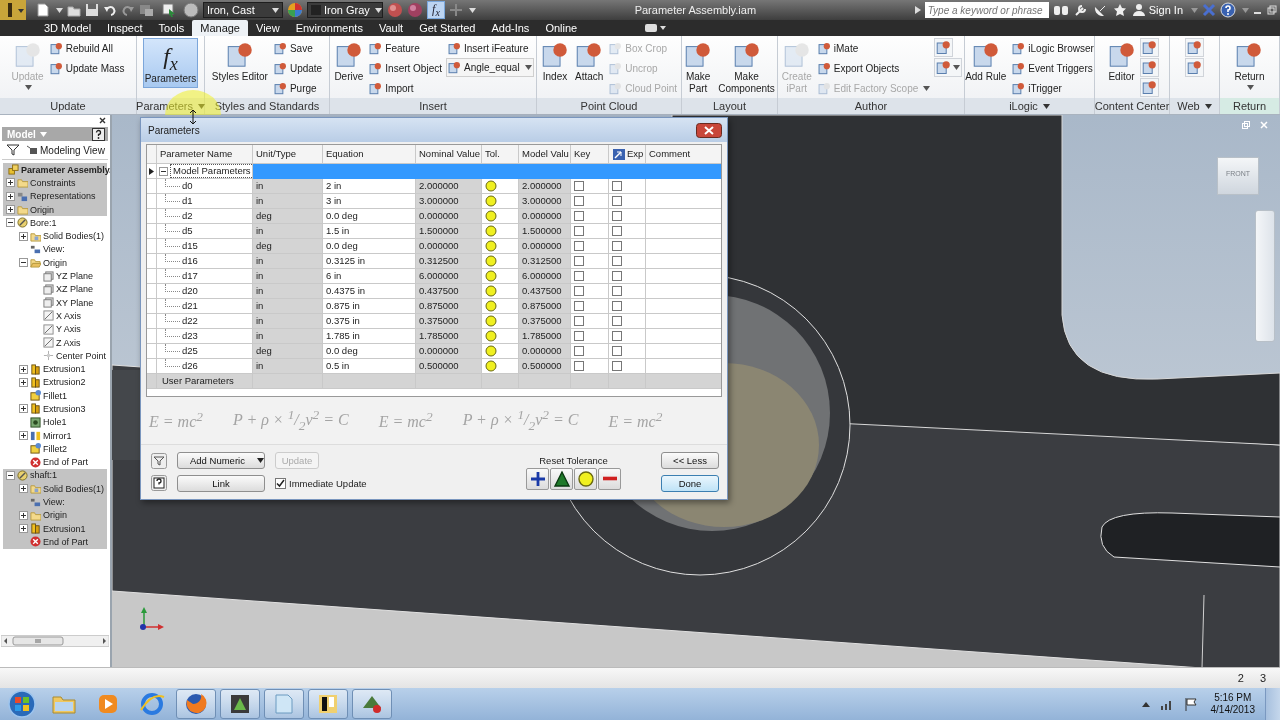  Describe the element at coordinates (110, 10) in the screenshot. I see `undo-icon` at that location.